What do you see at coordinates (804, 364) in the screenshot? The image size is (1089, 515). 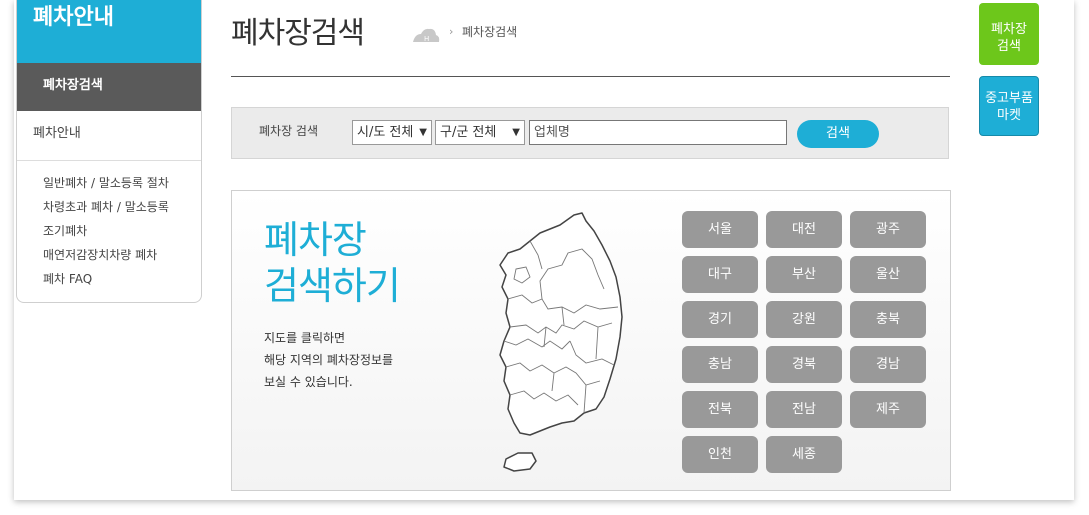 I see `region-button-gyeongbuk: 경북` at bounding box center [804, 364].